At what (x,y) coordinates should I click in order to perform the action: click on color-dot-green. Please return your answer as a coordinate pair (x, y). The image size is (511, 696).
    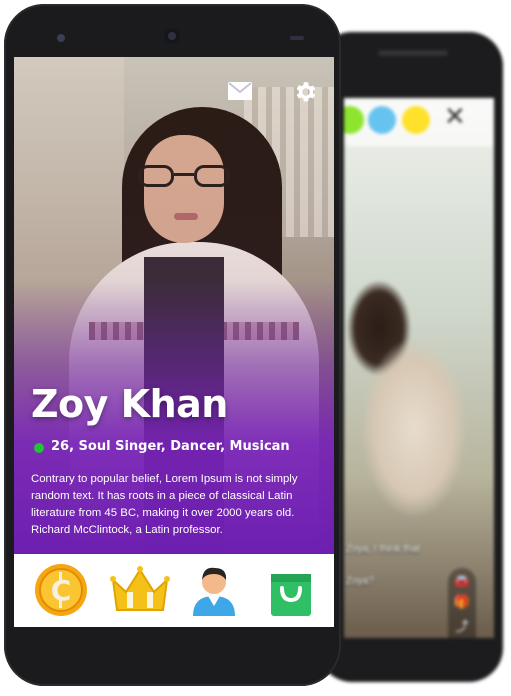
    Looking at the image, I should click on (354, 120).